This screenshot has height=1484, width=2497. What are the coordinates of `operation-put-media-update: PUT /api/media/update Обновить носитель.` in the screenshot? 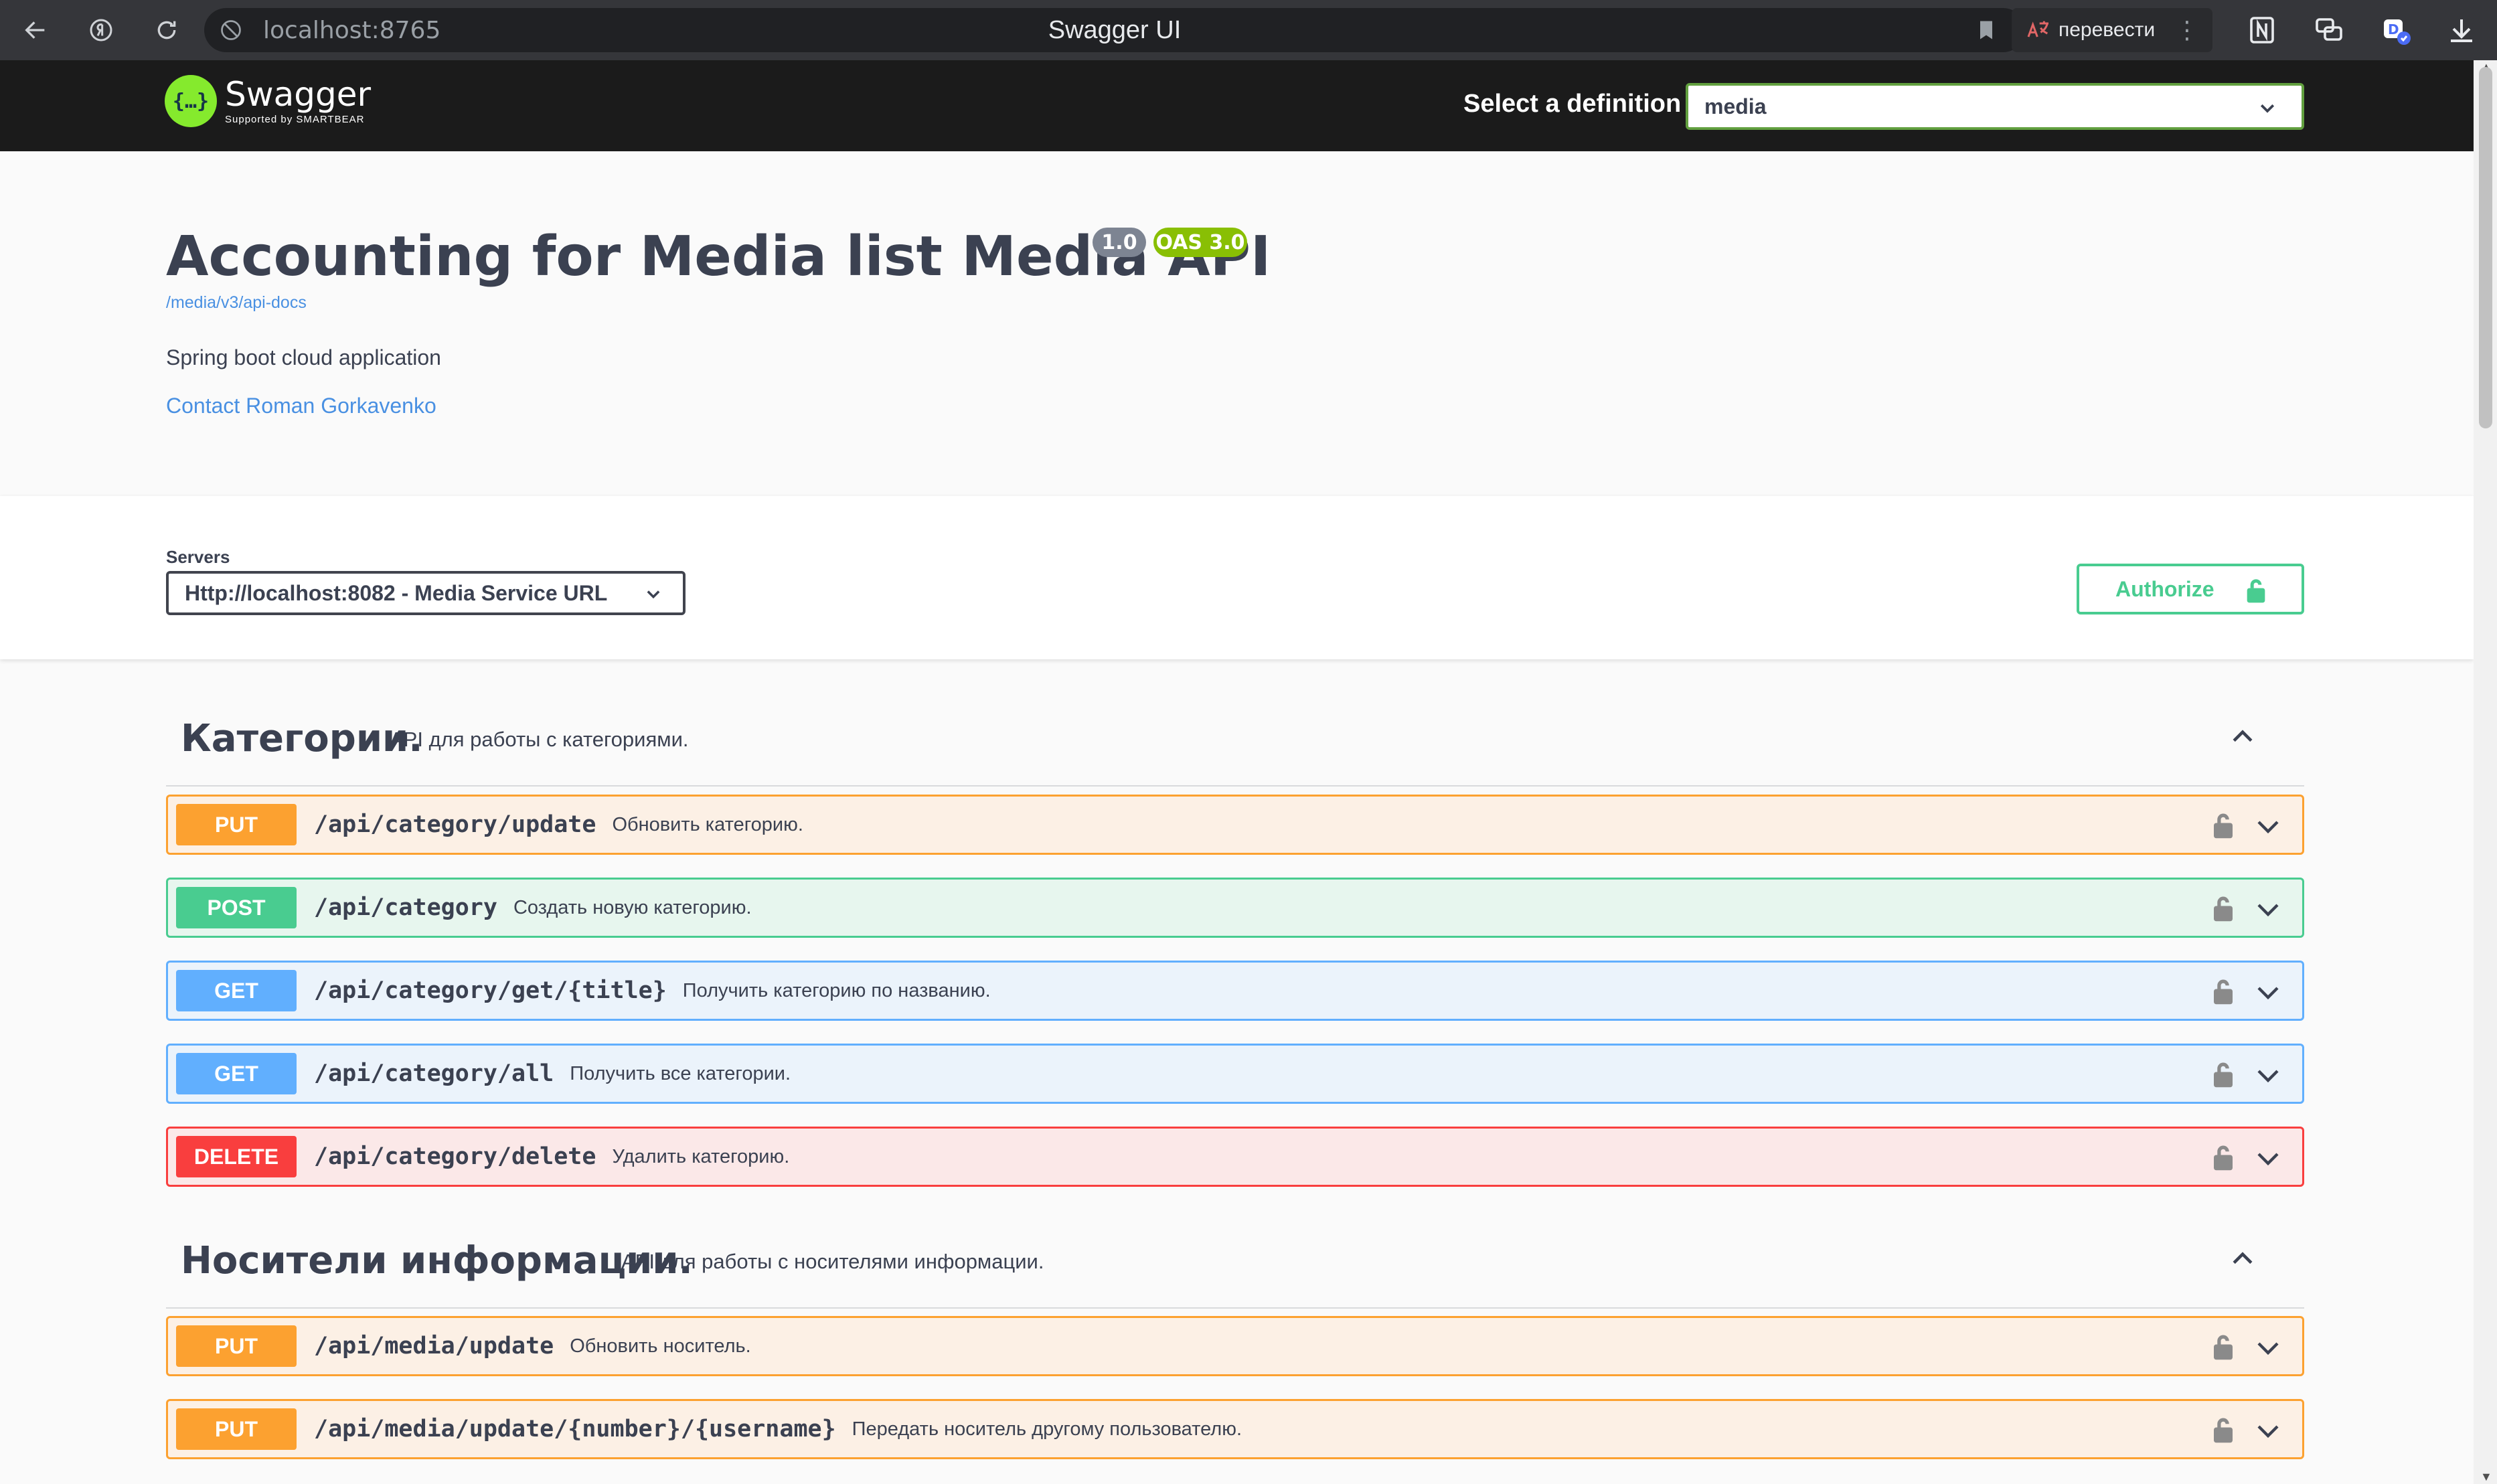 It's located at (1235, 1346).